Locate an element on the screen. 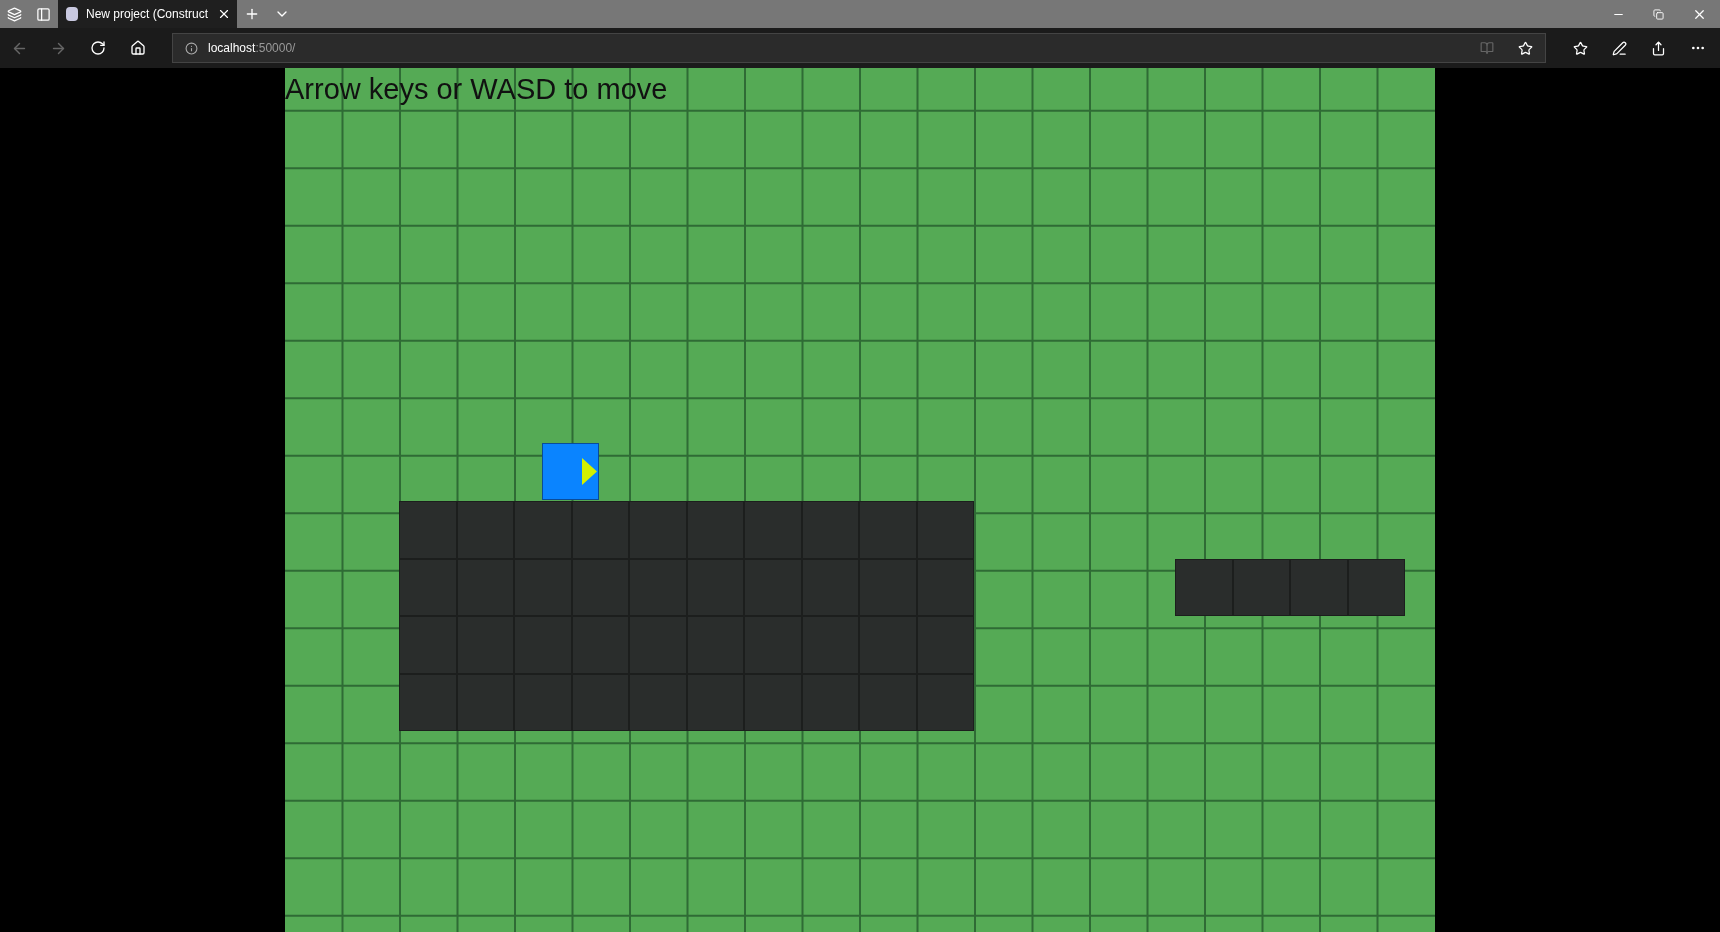 The width and height of the screenshot is (1720, 932). browser-tab: New project (Construct is located at coordinates (147, 14).